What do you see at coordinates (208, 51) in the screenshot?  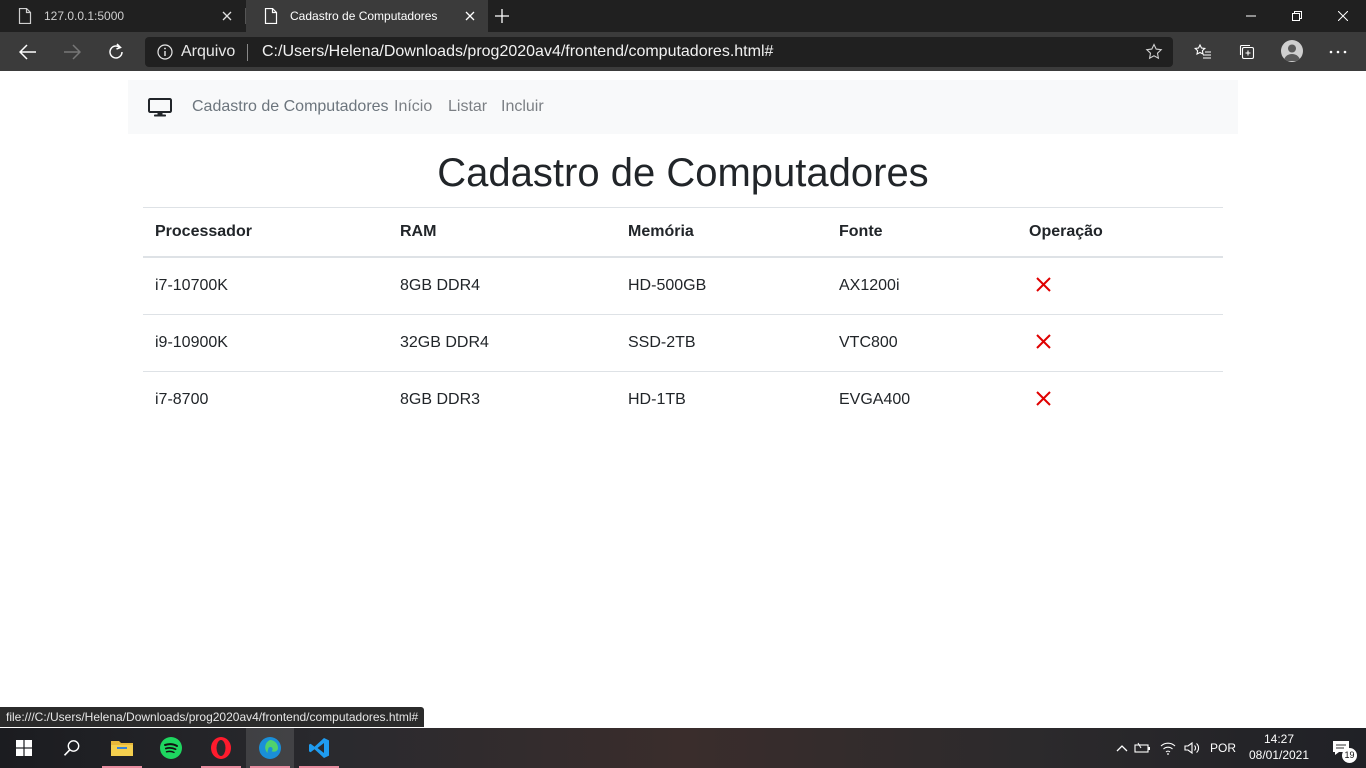 I see `scheme-label: Arquivo` at bounding box center [208, 51].